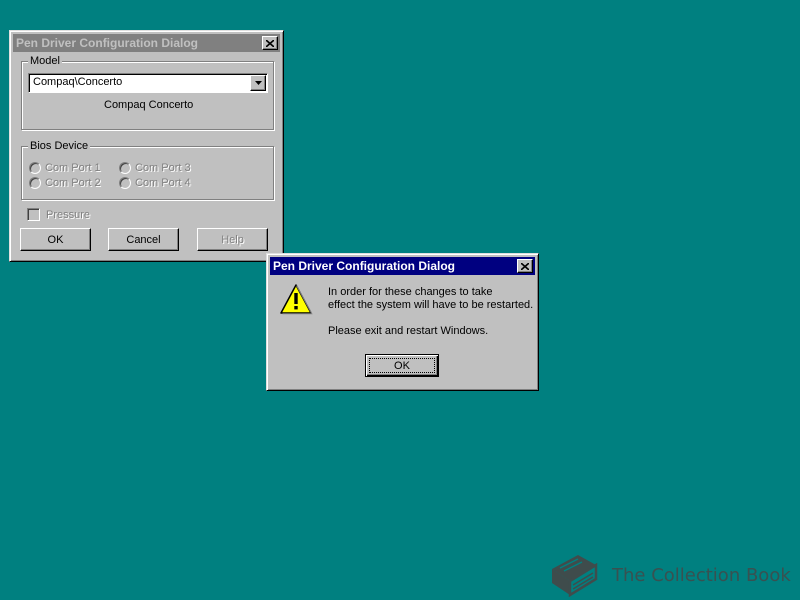 This screenshot has width=800, height=600. Describe the element at coordinates (258, 83) in the screenshot. I see `chevron-down-icon` at that location.